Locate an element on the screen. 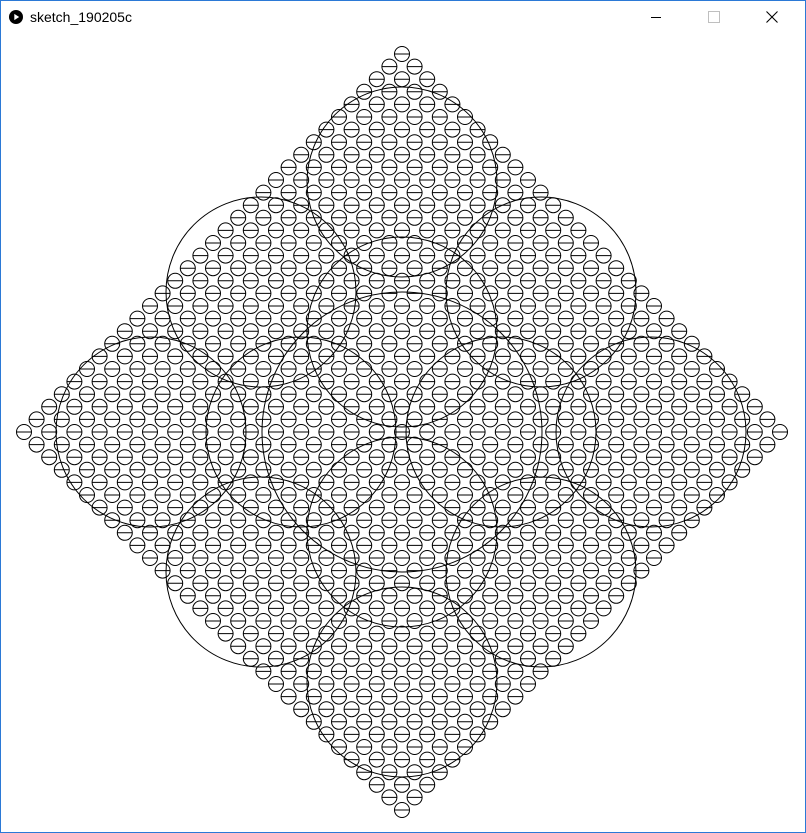 This screenshot has width=806, height=833. maximize-button is located at coordinates (714, 16).